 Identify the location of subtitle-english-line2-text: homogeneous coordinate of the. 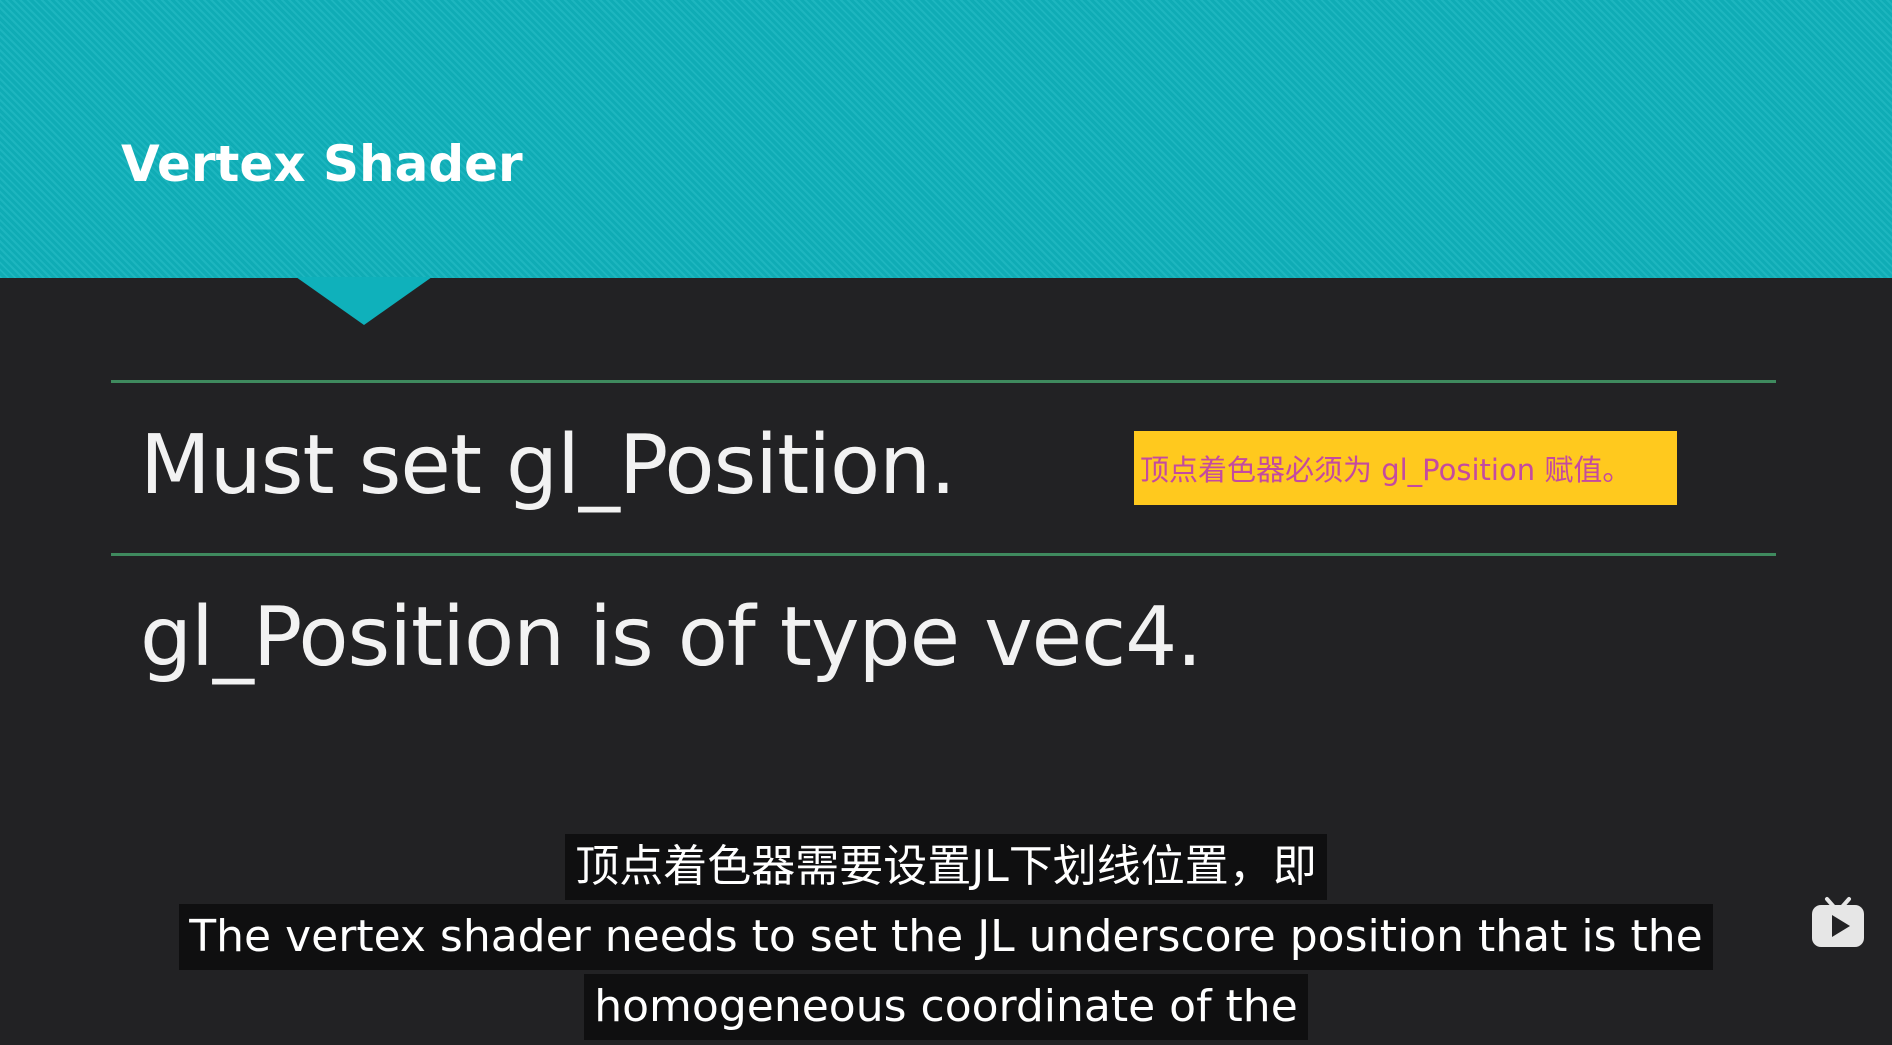
(946, 1007).